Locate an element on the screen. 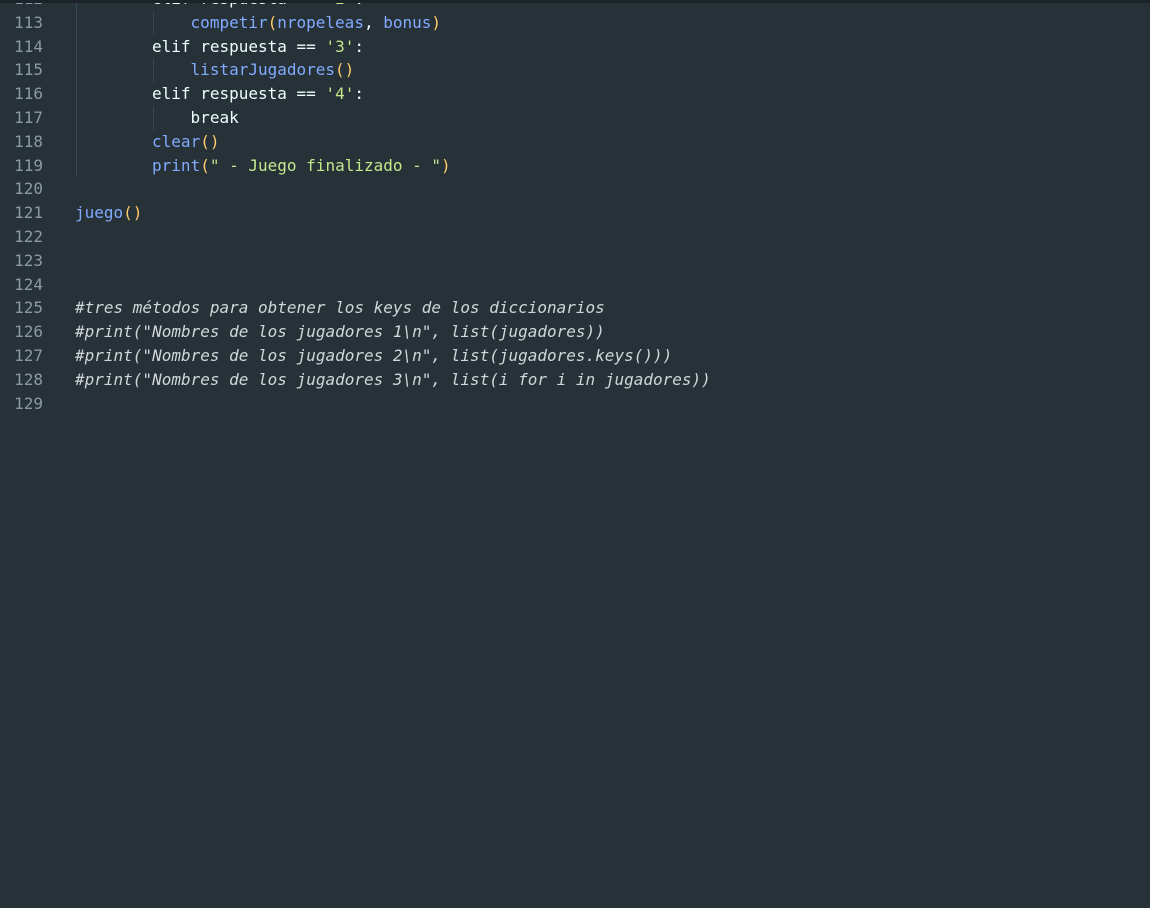 The width and height of the screenshot is (1150, 908). code-line: 118 clear() is located at coordinates (575, 141).